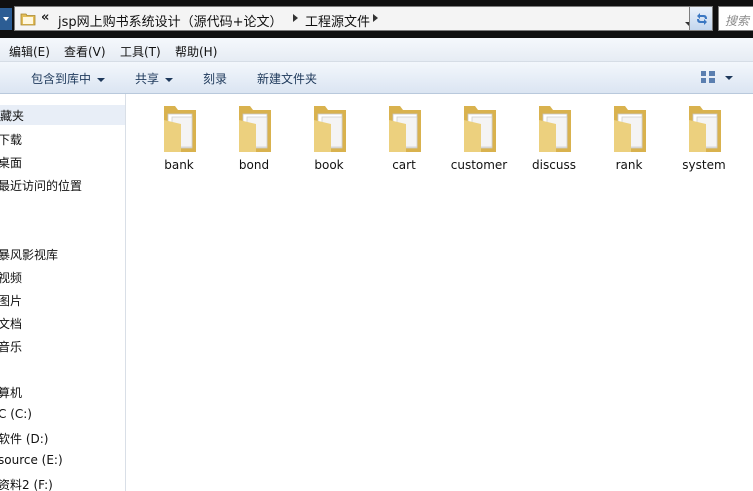 The width and height of the screenshot is (753, 491). Describe the element at coordinates (62, 115) in the screenshot. I see `nav-favorites: 藏夹` at that location.